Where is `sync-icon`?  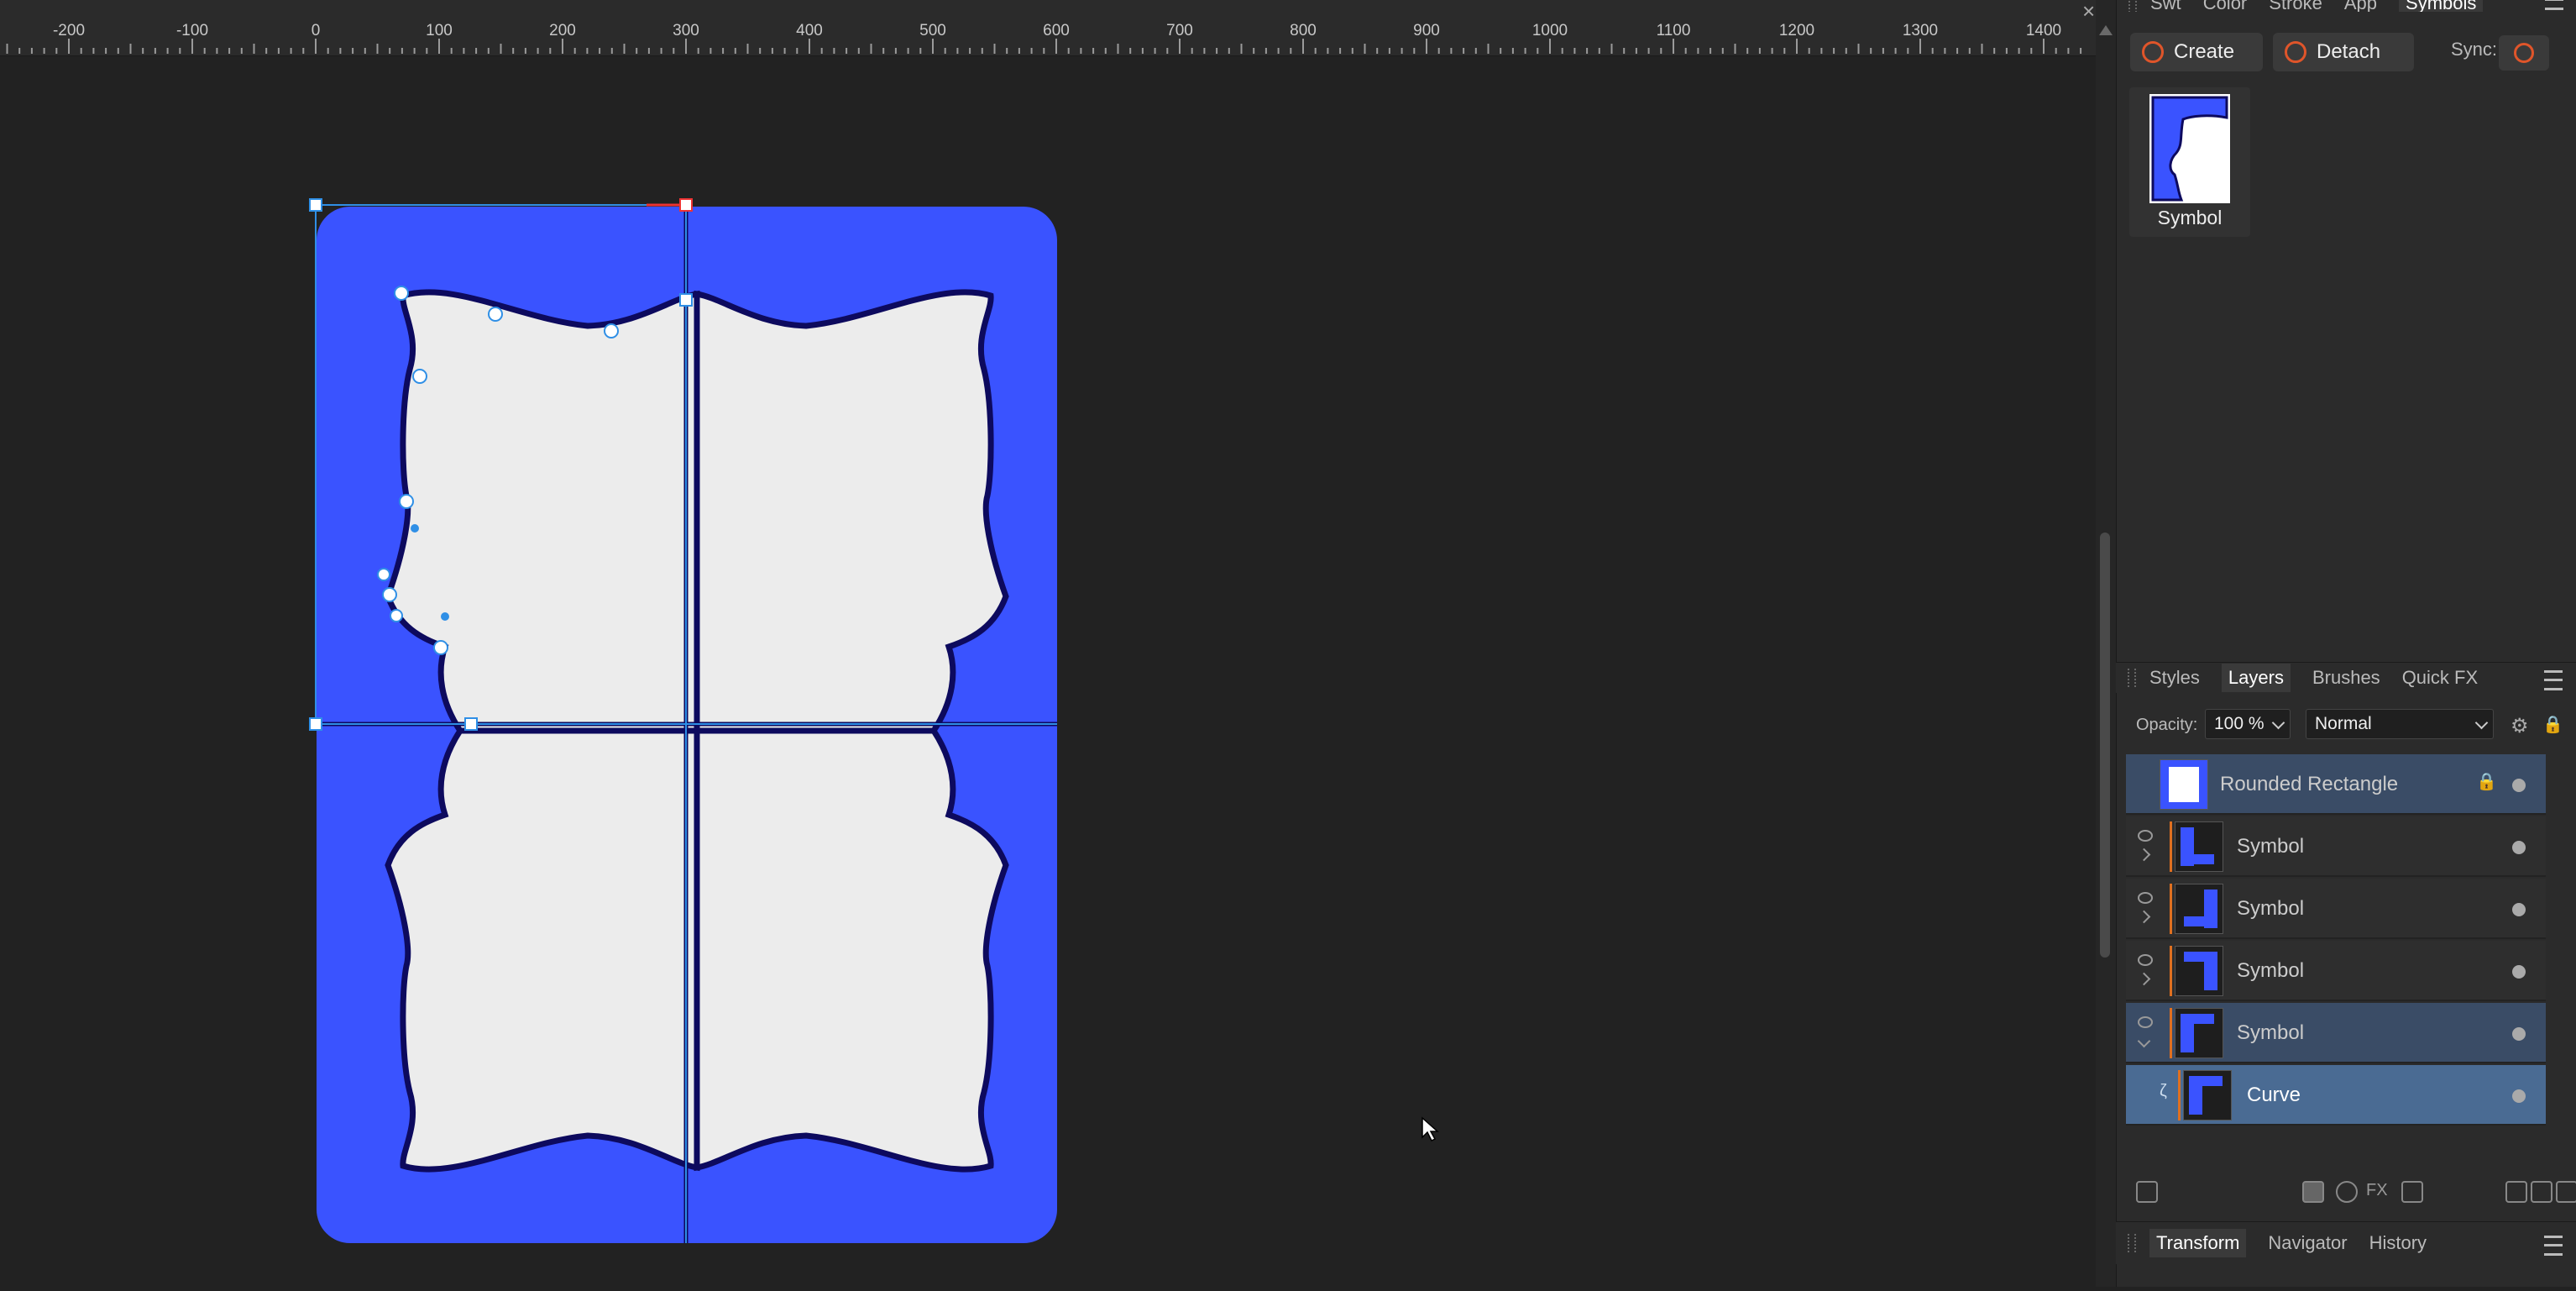
sync-icon is located at coordinates (2524, 53).